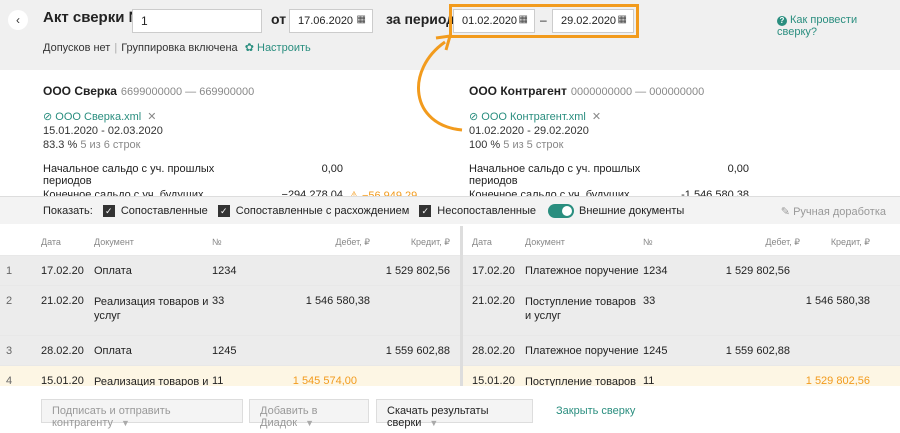 Image resolution: width=900 pixels, height=433 pixels. What do you see at coordinates (98, 117) in the screenshot?
I see `left-file-name: ООО Сверка.xml` at bounding box center [98, 117].